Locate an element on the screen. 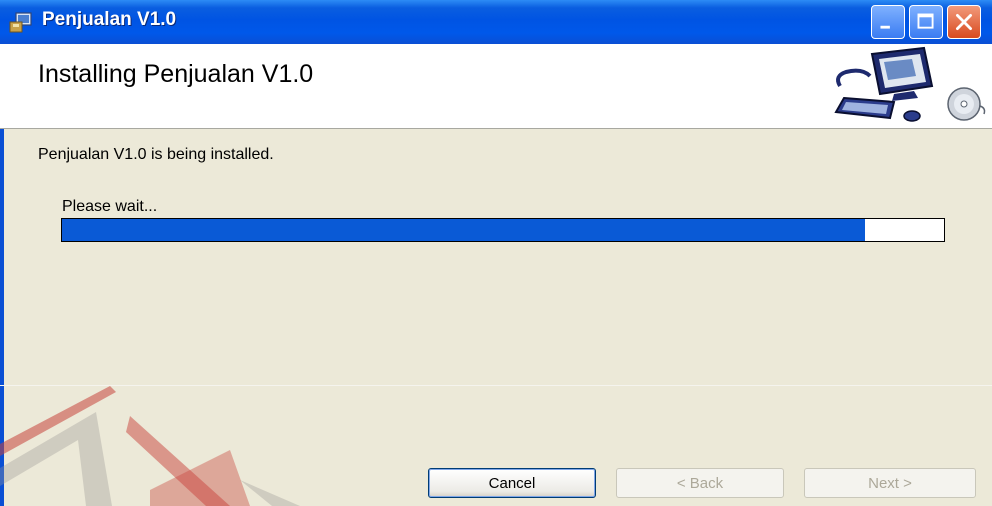 The width and height of the screenshot is (992, 506). progress-bar is located at coordinates (503, 230).